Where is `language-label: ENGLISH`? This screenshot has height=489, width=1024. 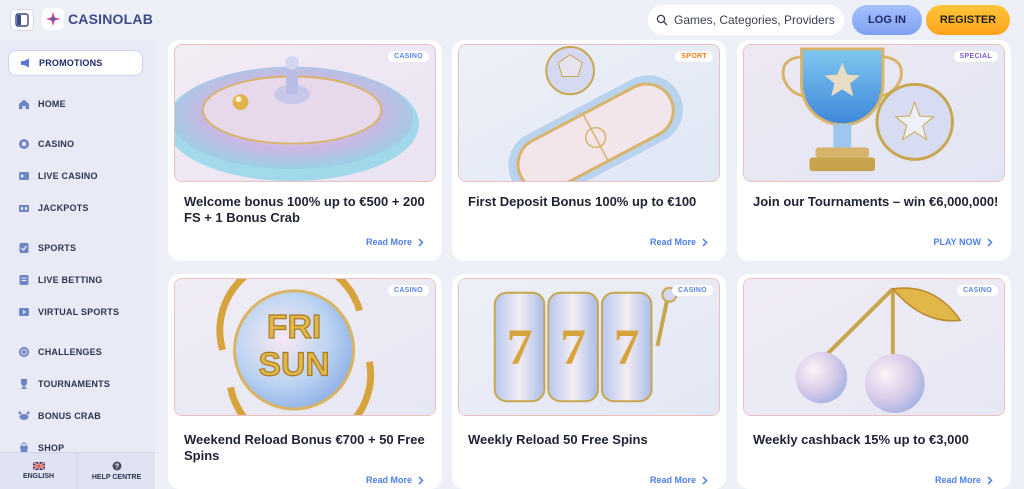 language-label: ENGLISH is located at coordinates (38, 476).